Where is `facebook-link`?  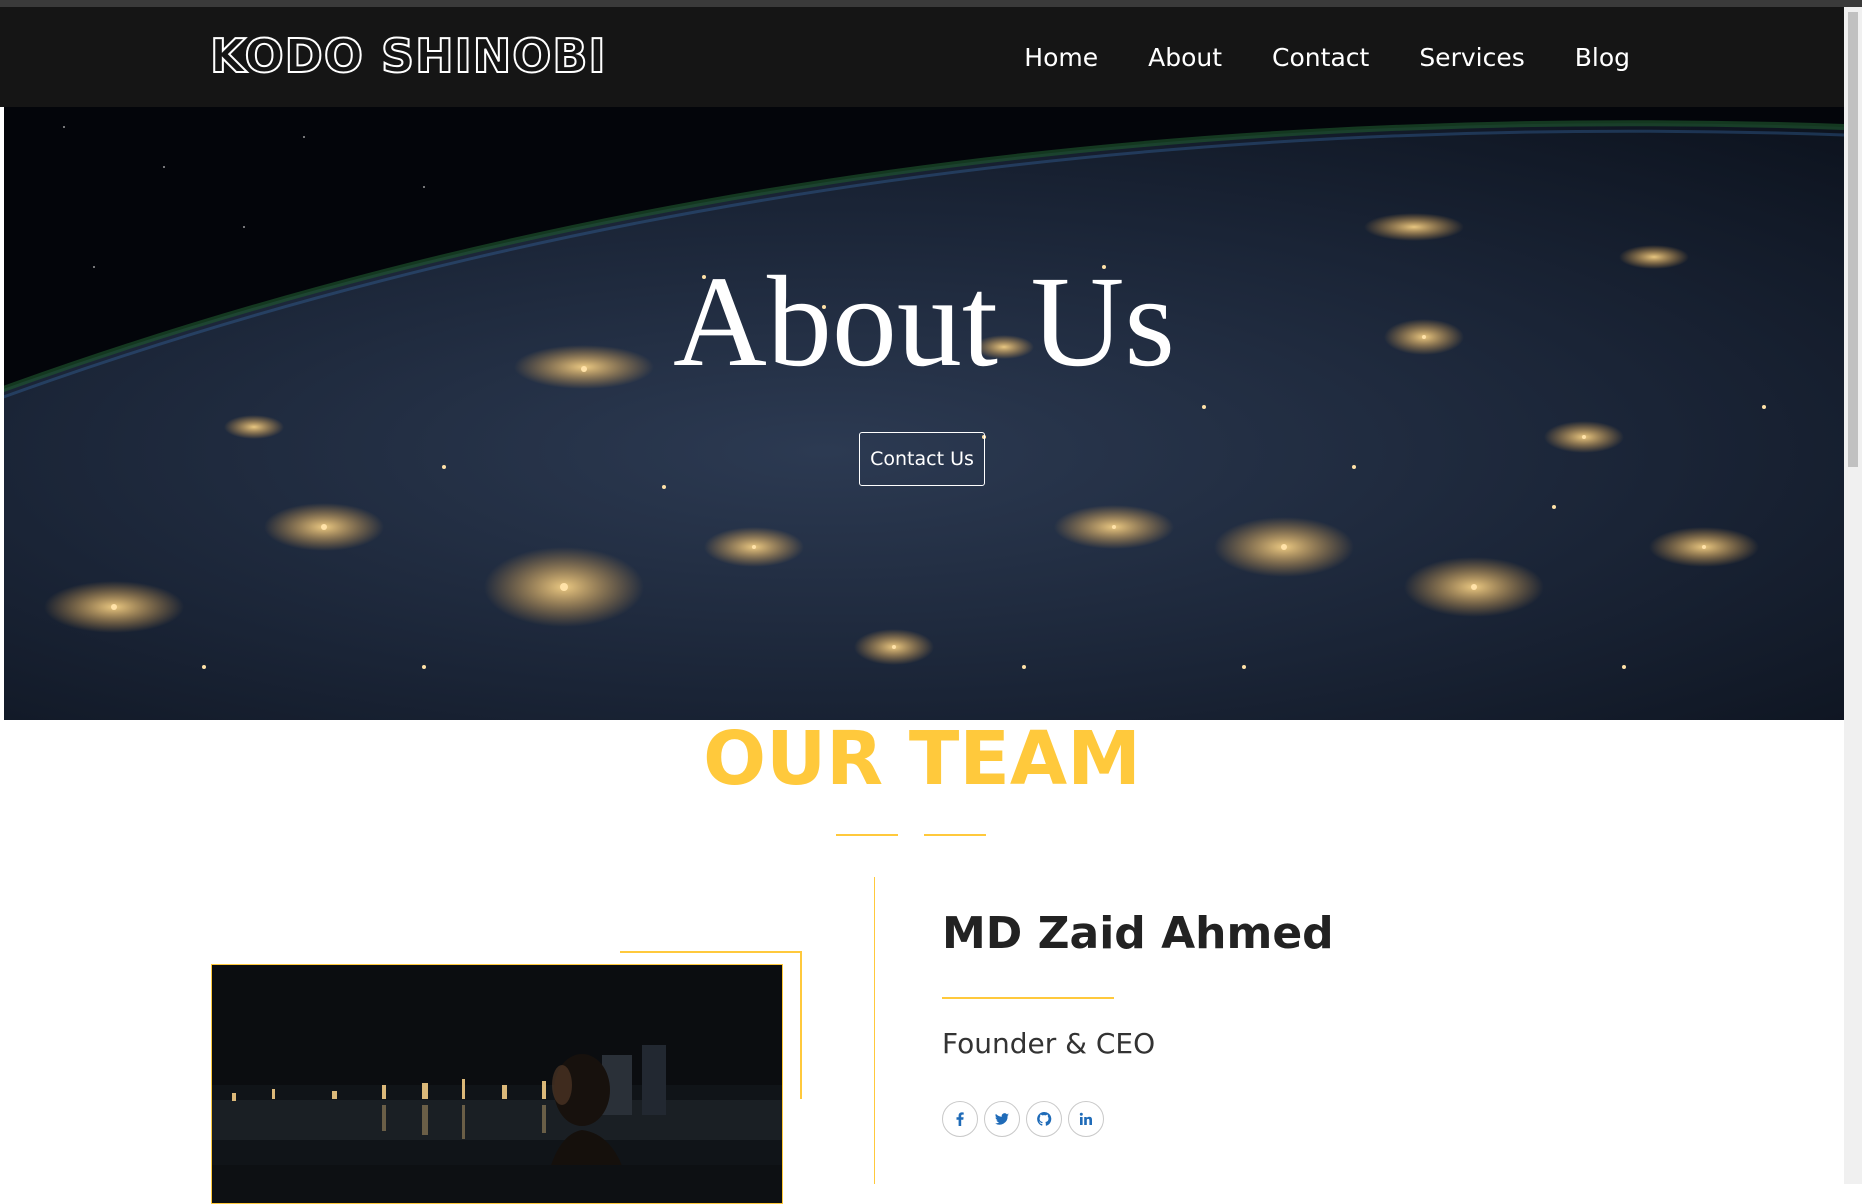 facebook-link is located at coordinates (960, 1119).